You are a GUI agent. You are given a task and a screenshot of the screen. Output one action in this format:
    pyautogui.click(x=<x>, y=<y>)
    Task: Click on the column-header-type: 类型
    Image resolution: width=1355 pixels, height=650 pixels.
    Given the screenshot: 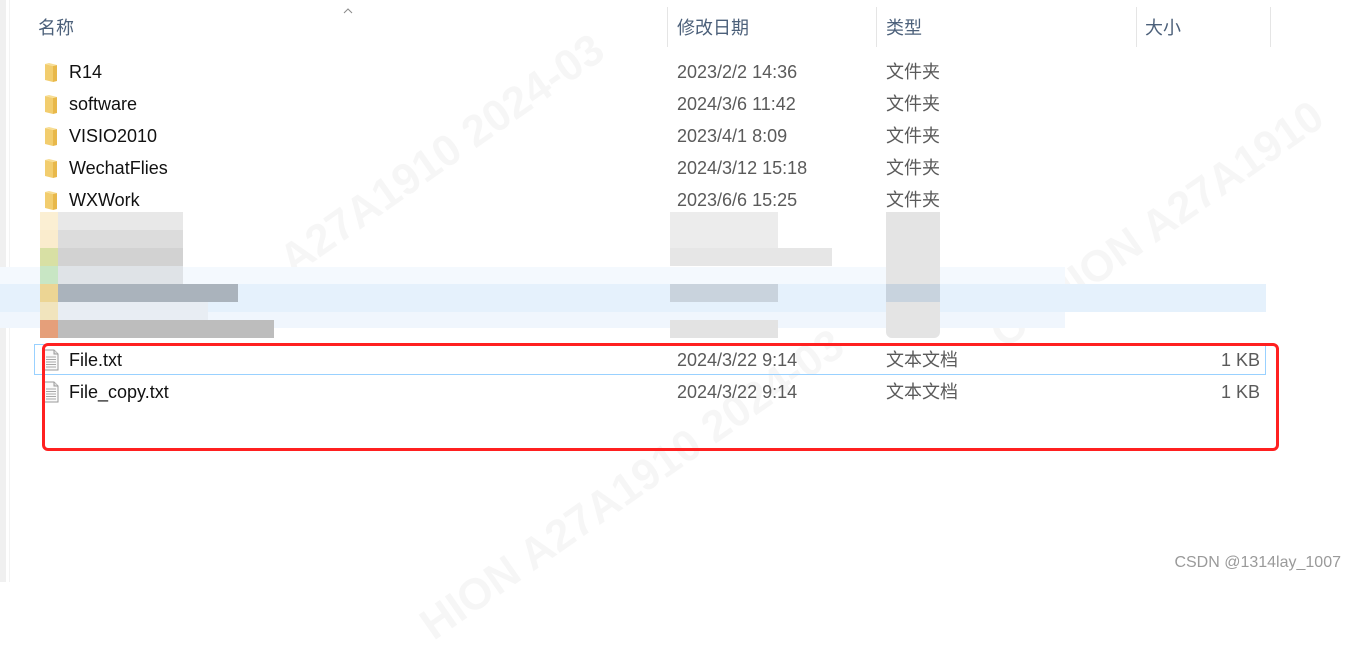 What is the action you would take?
    pyautogui.click(x=904, y=28)
    